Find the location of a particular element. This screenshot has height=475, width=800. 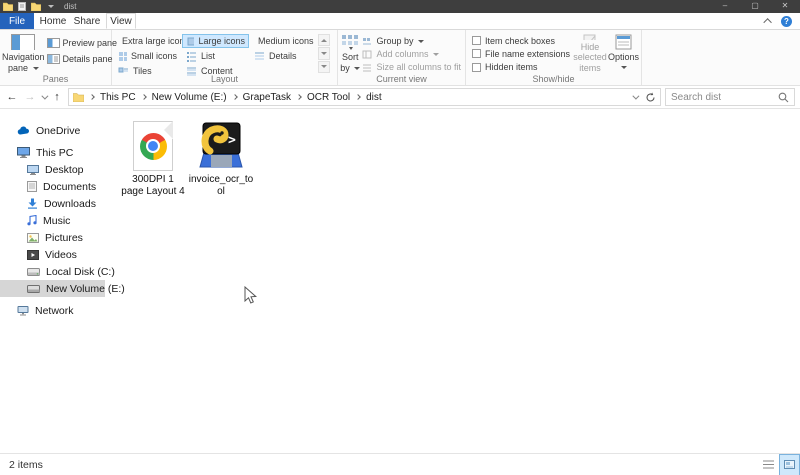

navigation-pane-button: Navigation pane is located at coordinates (23, 53).